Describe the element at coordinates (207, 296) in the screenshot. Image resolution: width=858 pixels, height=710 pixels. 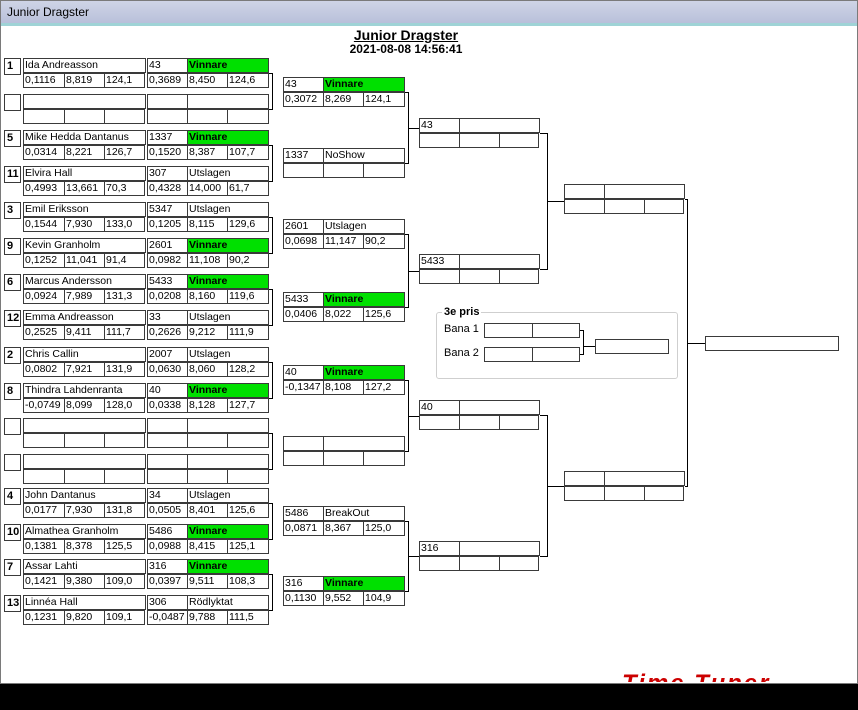
I see `heat-stats-cell: 8,160` at that location.